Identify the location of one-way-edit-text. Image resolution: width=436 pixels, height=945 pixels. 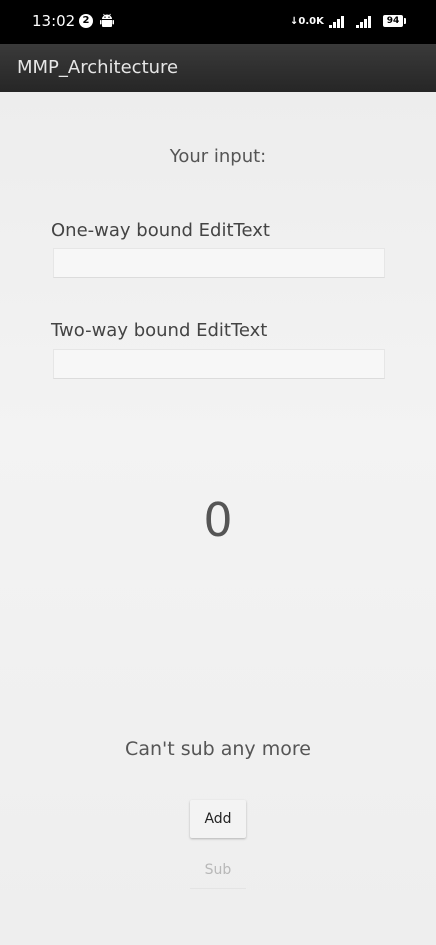
(219, 263).